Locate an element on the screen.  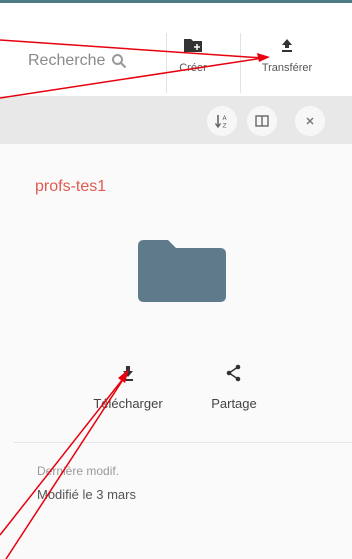
download-label: Télécharger is located at coordinates (128, 403).